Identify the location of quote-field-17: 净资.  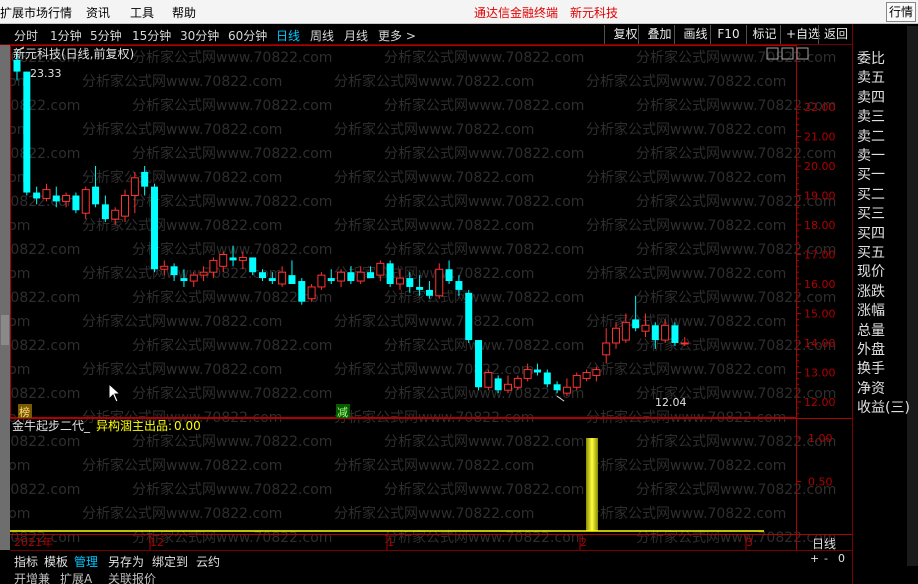
(871, 388).